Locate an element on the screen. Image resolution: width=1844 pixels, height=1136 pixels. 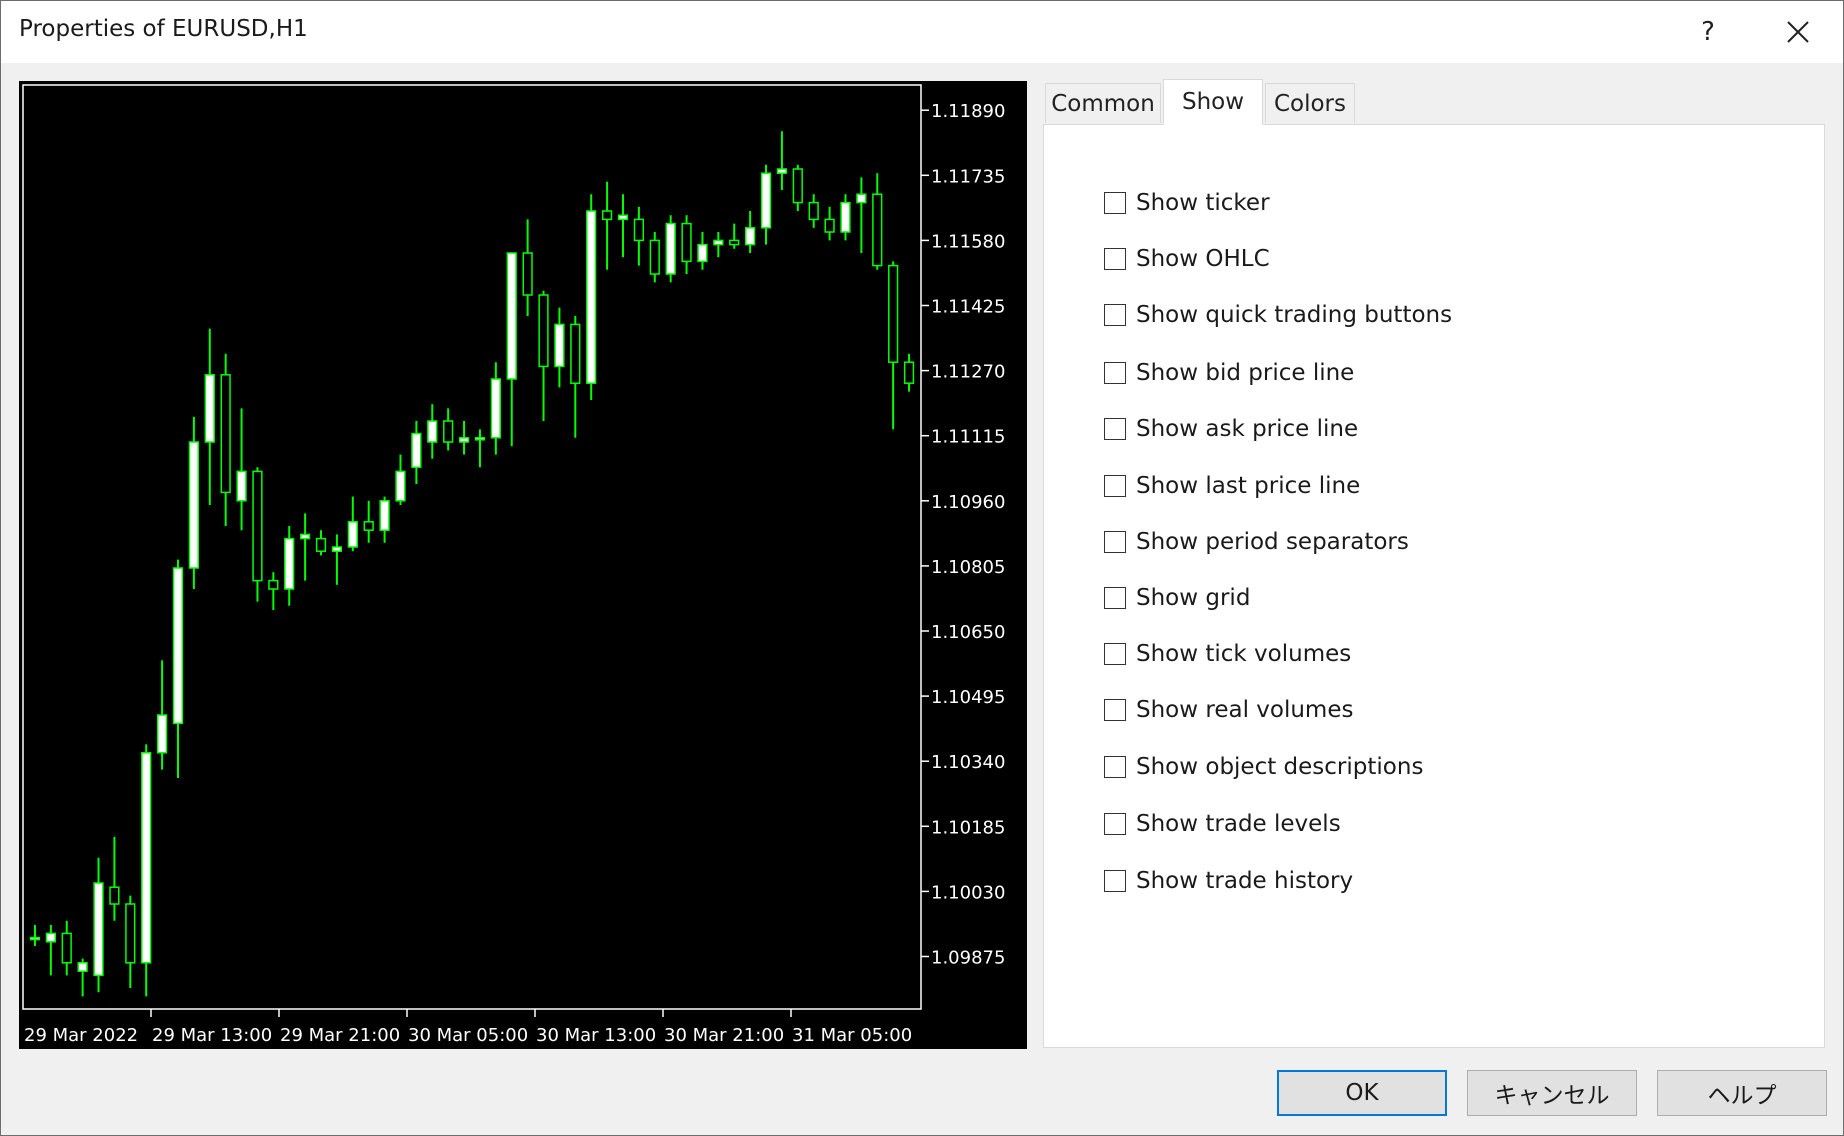
y-tick-label: 1.10805 is located at coordinates (968, 567).